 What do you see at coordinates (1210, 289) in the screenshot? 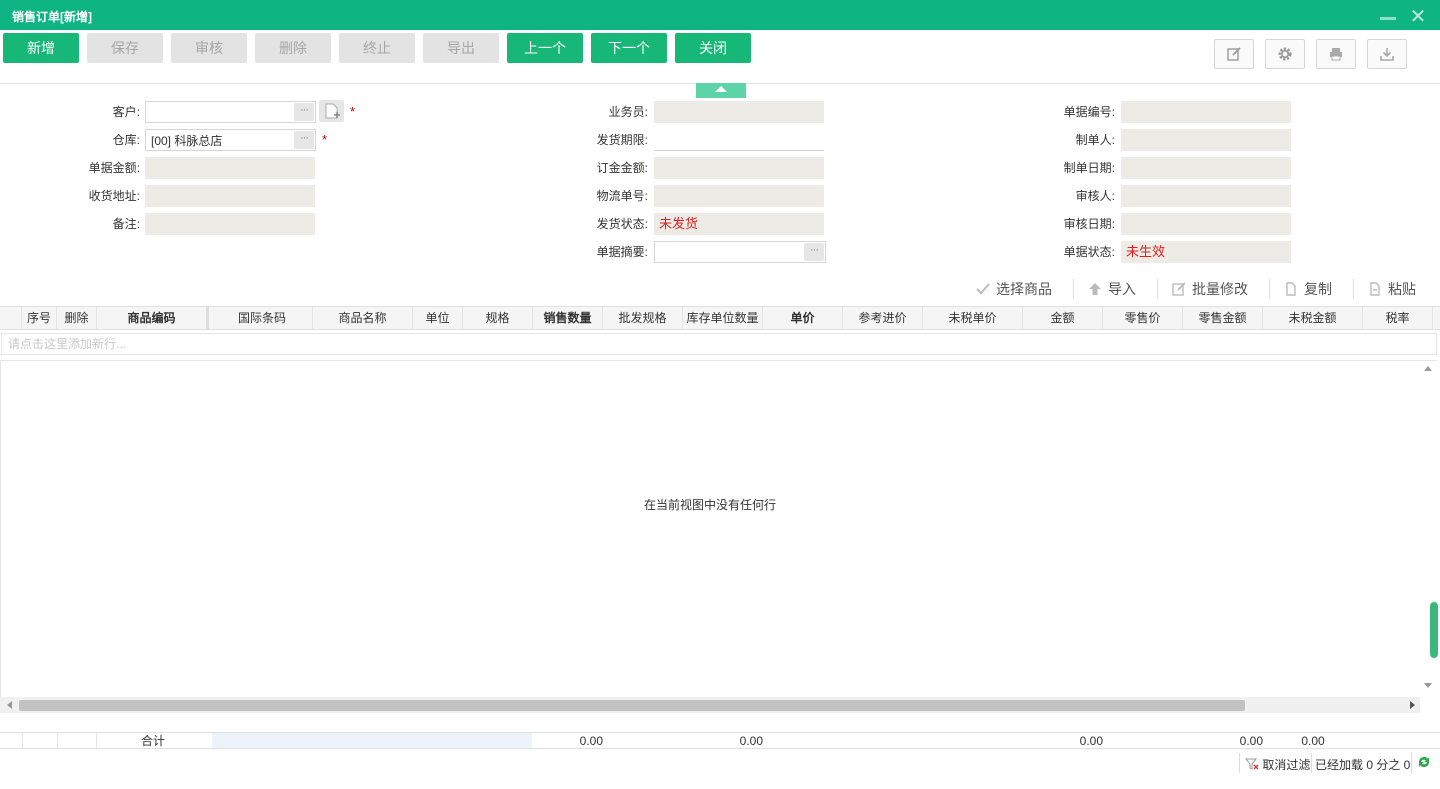
I see `batch-edit-button: 批量修改` at bounding box center [1210, 289].